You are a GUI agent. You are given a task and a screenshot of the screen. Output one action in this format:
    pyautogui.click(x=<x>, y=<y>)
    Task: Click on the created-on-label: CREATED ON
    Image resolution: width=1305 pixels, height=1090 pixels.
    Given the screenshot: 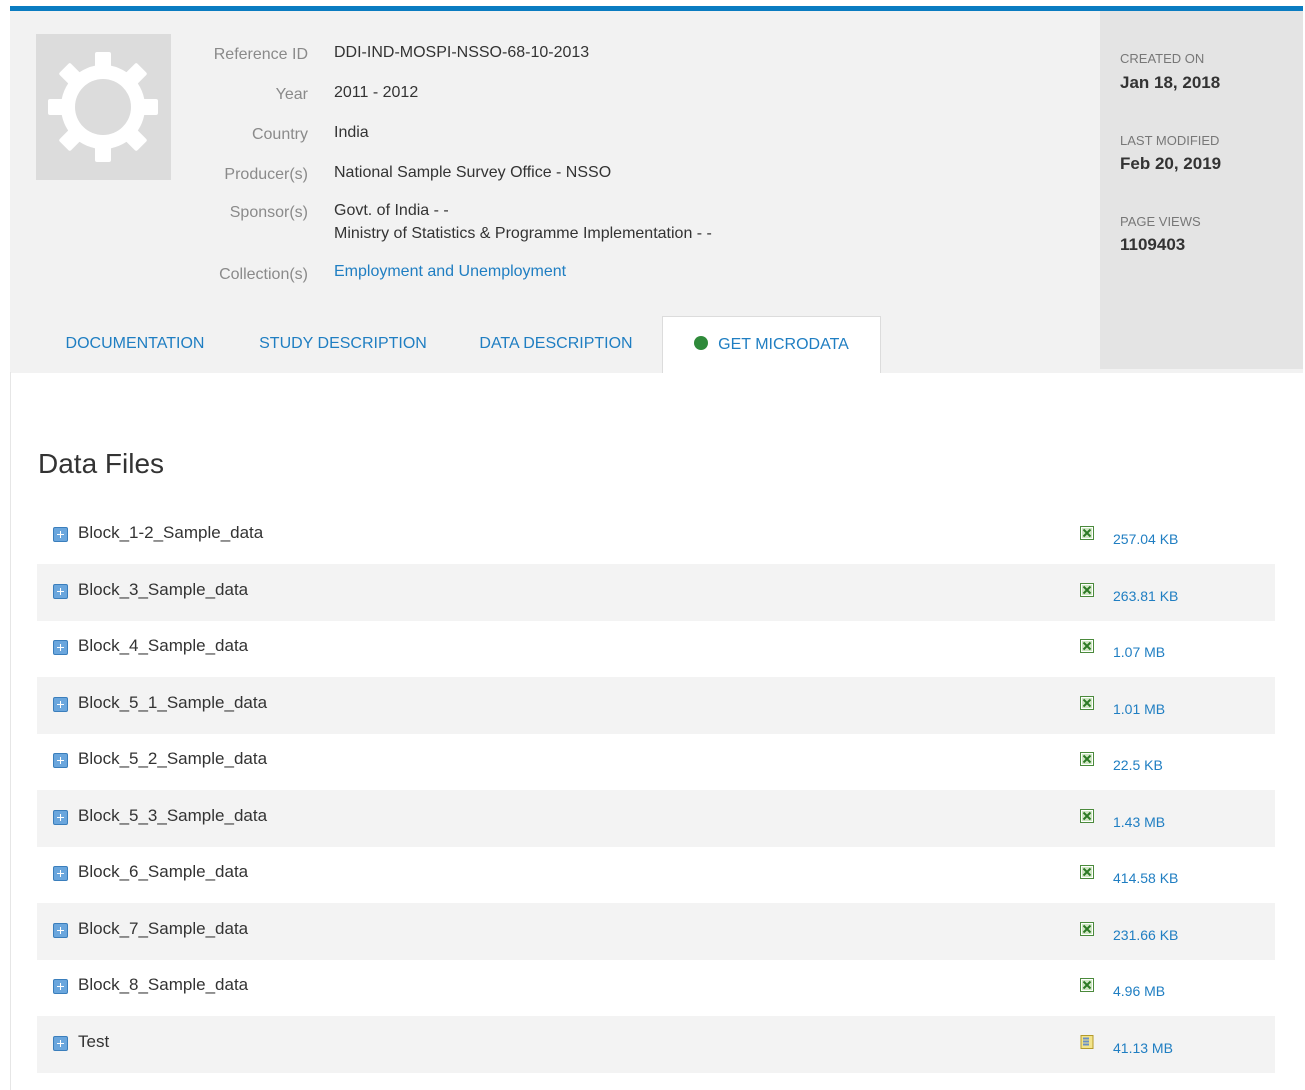 What is the action you would take?
    pyautogui.click(x=1162, y=58)
    